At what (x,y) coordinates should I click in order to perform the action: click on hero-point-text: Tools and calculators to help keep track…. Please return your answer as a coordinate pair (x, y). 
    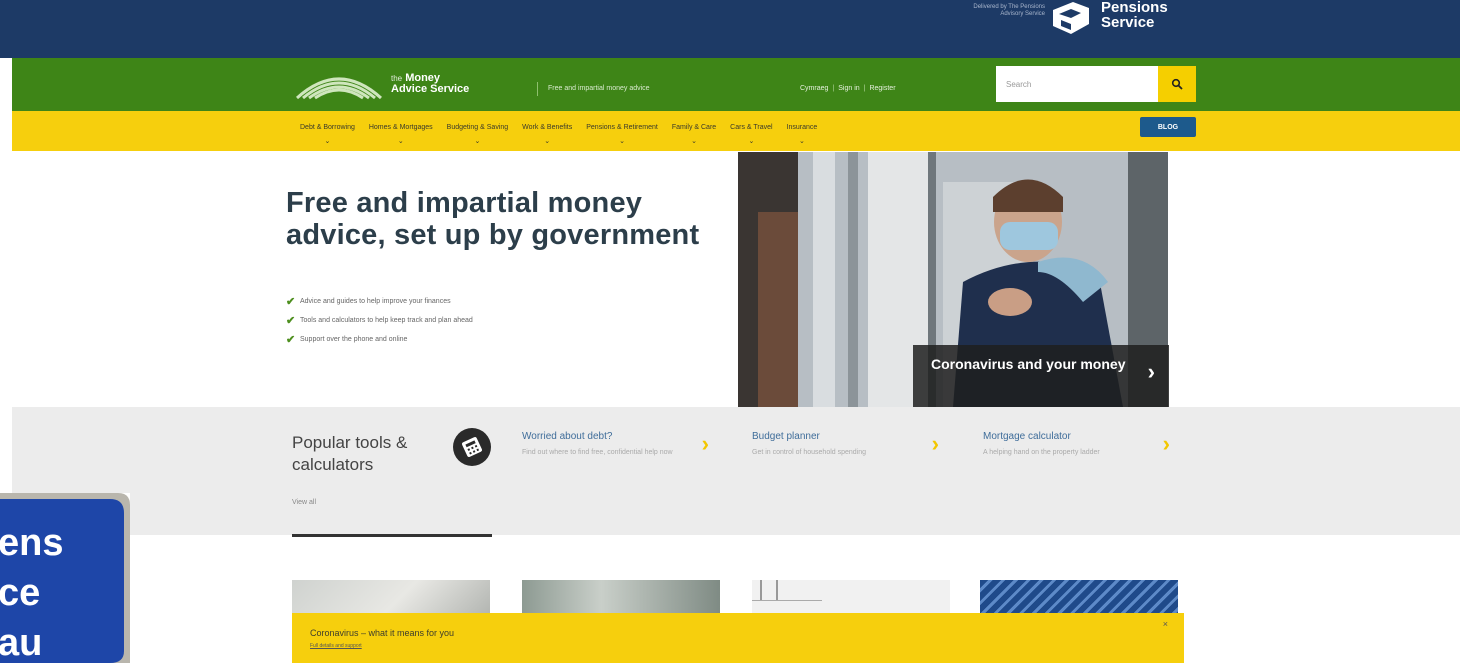
    Looking at the image, I should click on (386, 320).